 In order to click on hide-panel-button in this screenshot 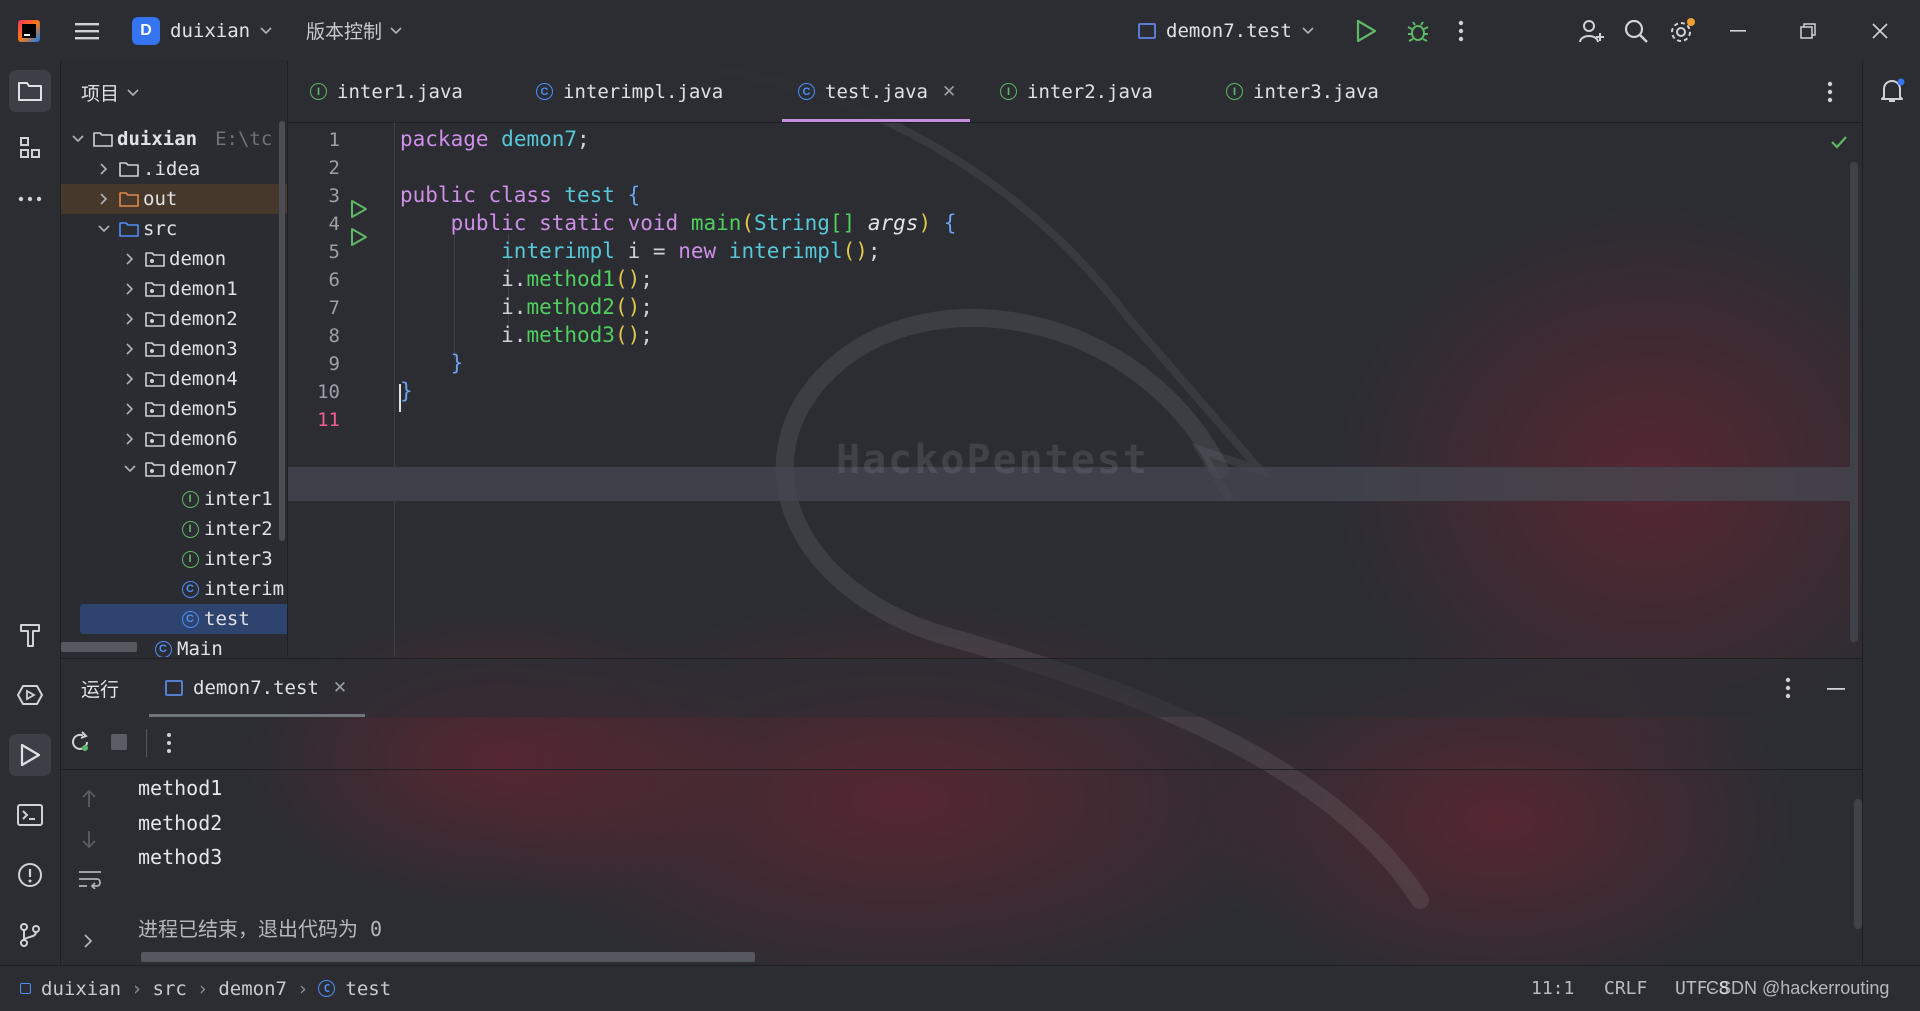, I will do `click(1836, 689)`.